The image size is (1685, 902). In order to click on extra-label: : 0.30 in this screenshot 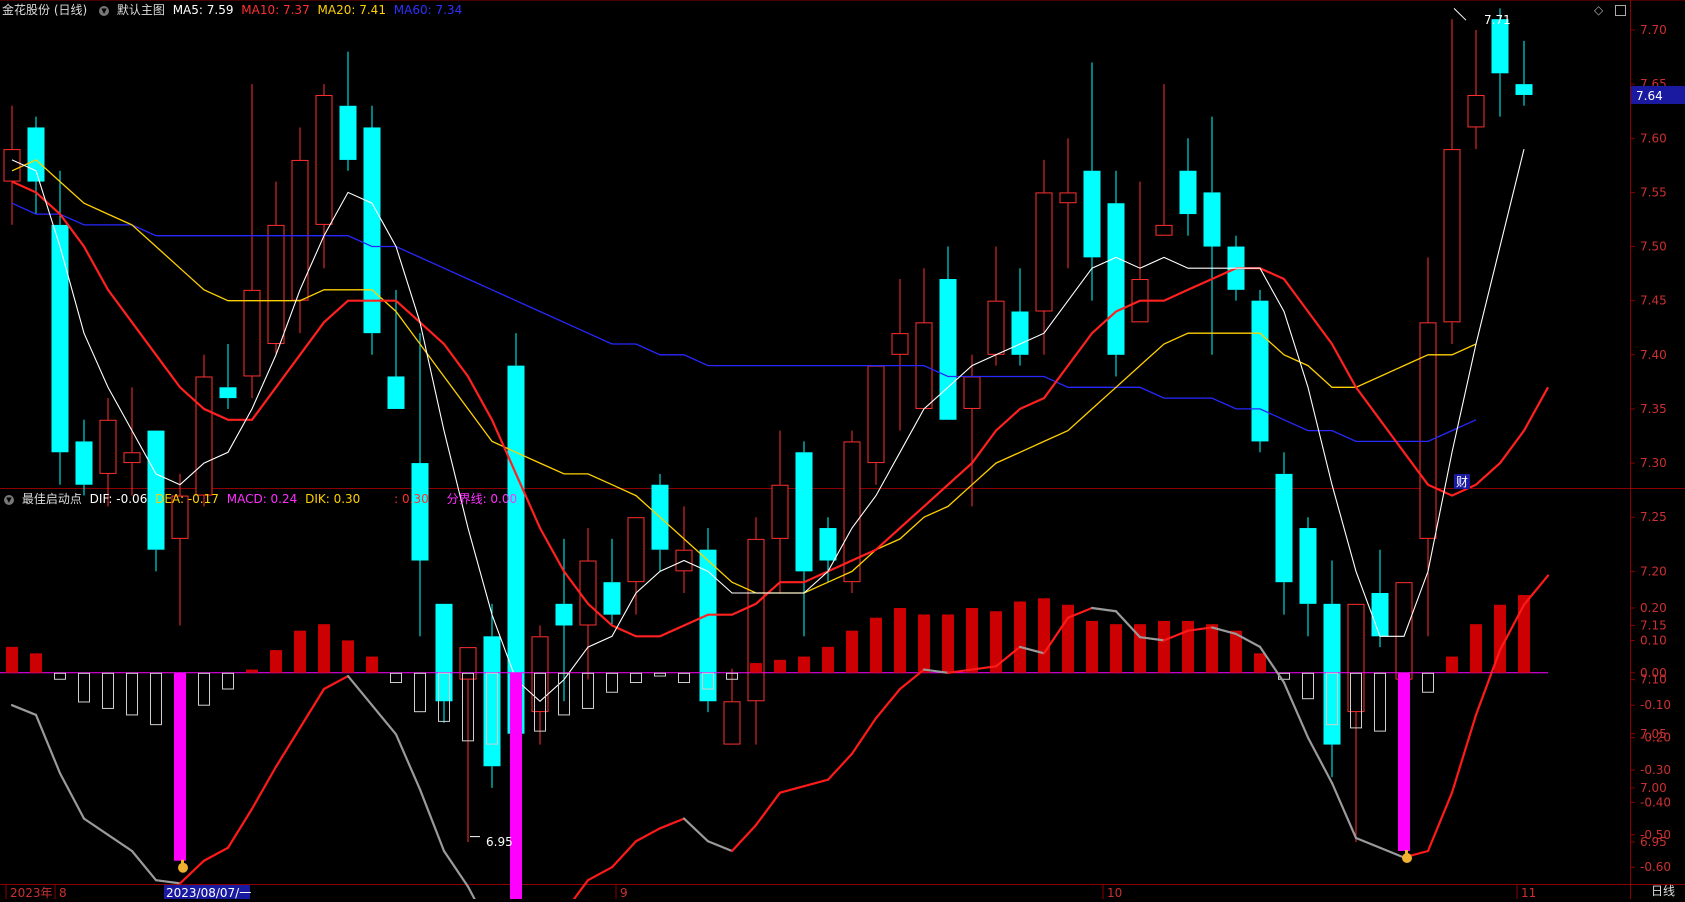, I will do `click(411, 499)`.